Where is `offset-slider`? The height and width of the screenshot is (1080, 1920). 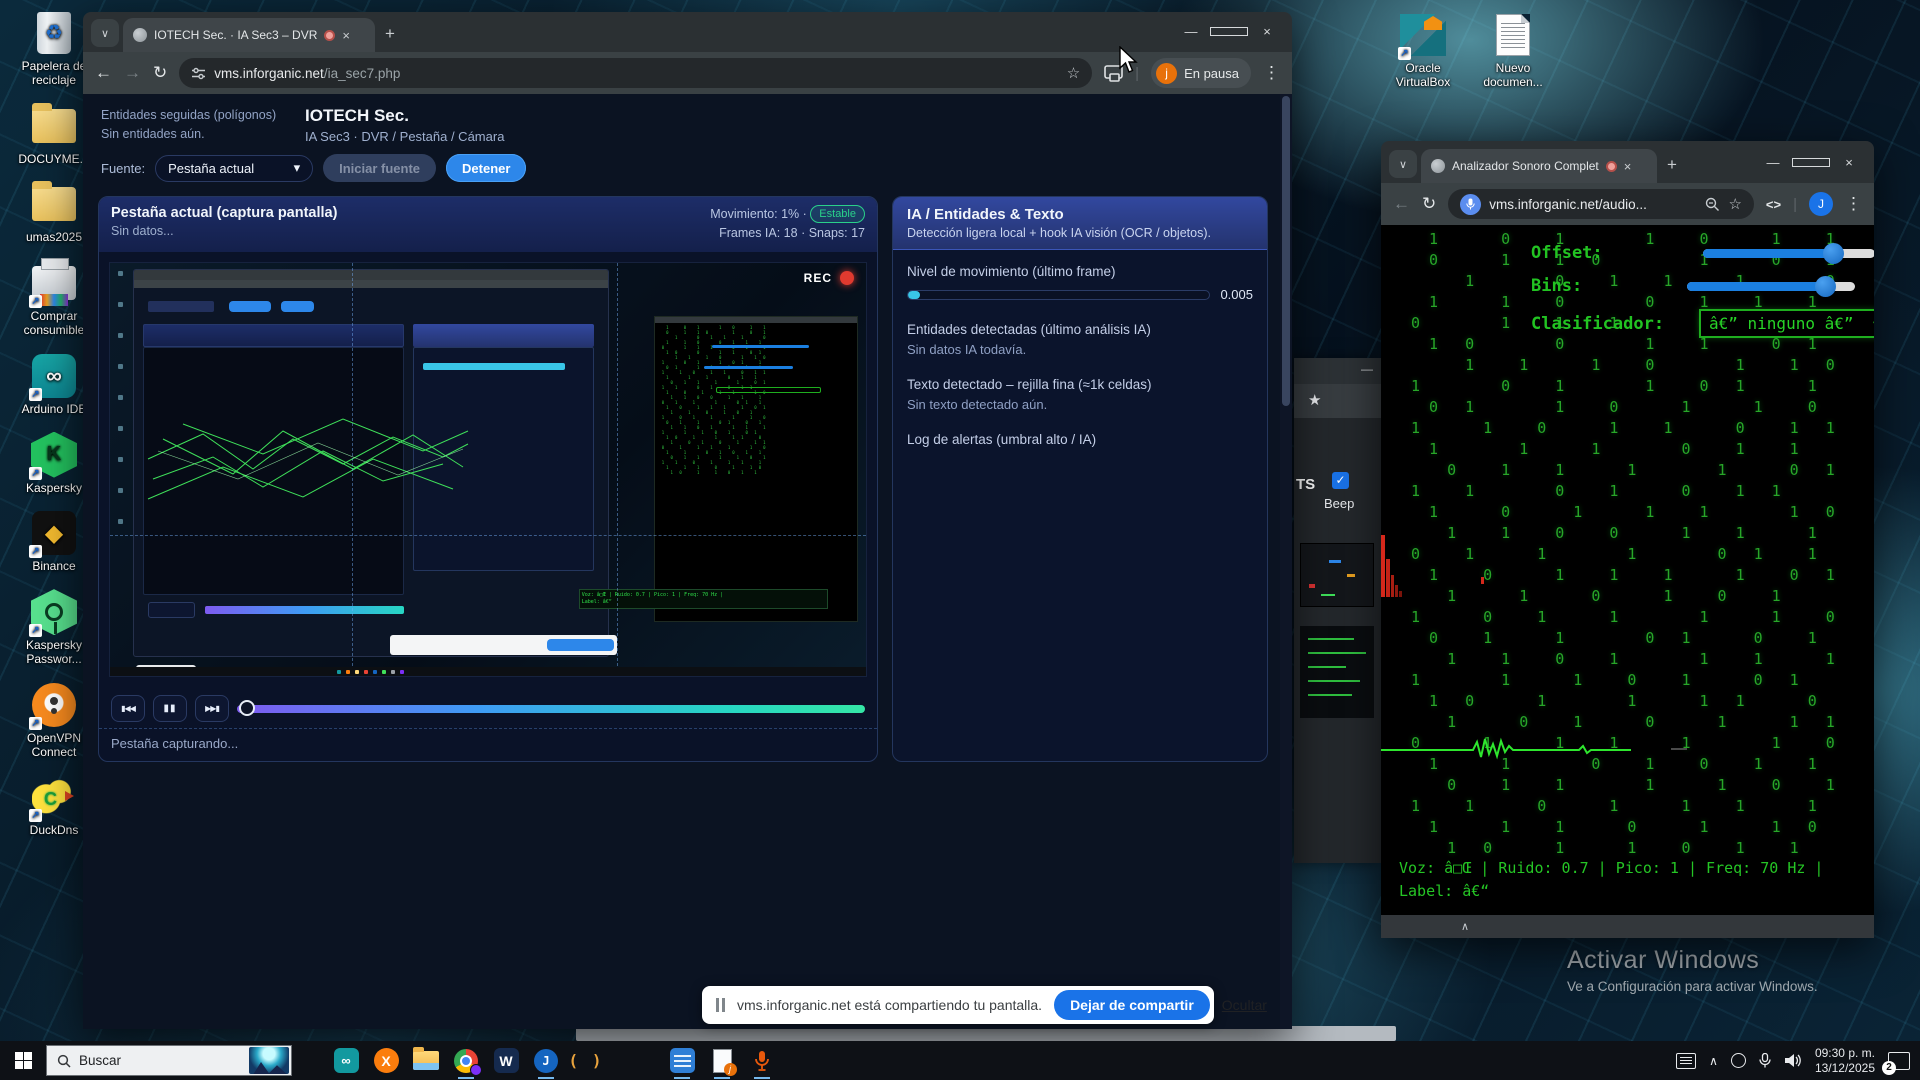 offset-slider is located at coordinates (1788, 253).